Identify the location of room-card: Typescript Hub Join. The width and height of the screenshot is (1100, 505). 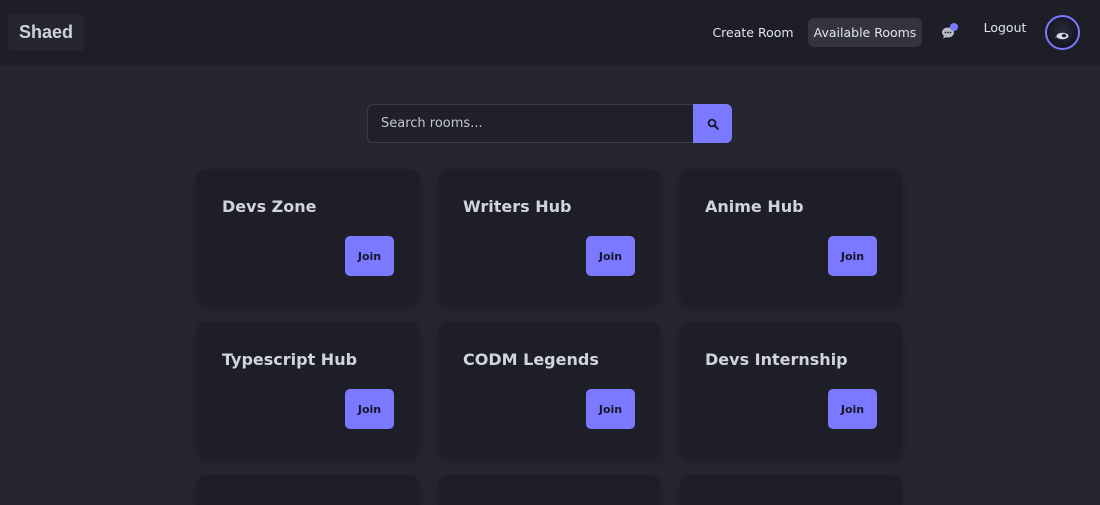
(308, 389).